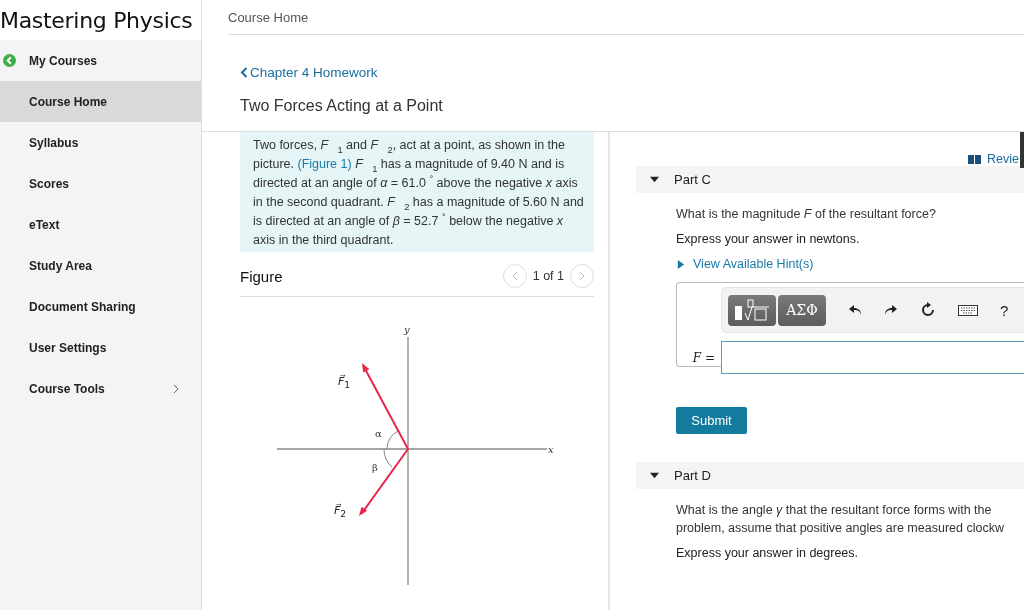 The width and height of the screenshot is (1024, 610). Describe the element at coordinates (551, 449) in the screenshot. I see `axis-label: x` at that location.